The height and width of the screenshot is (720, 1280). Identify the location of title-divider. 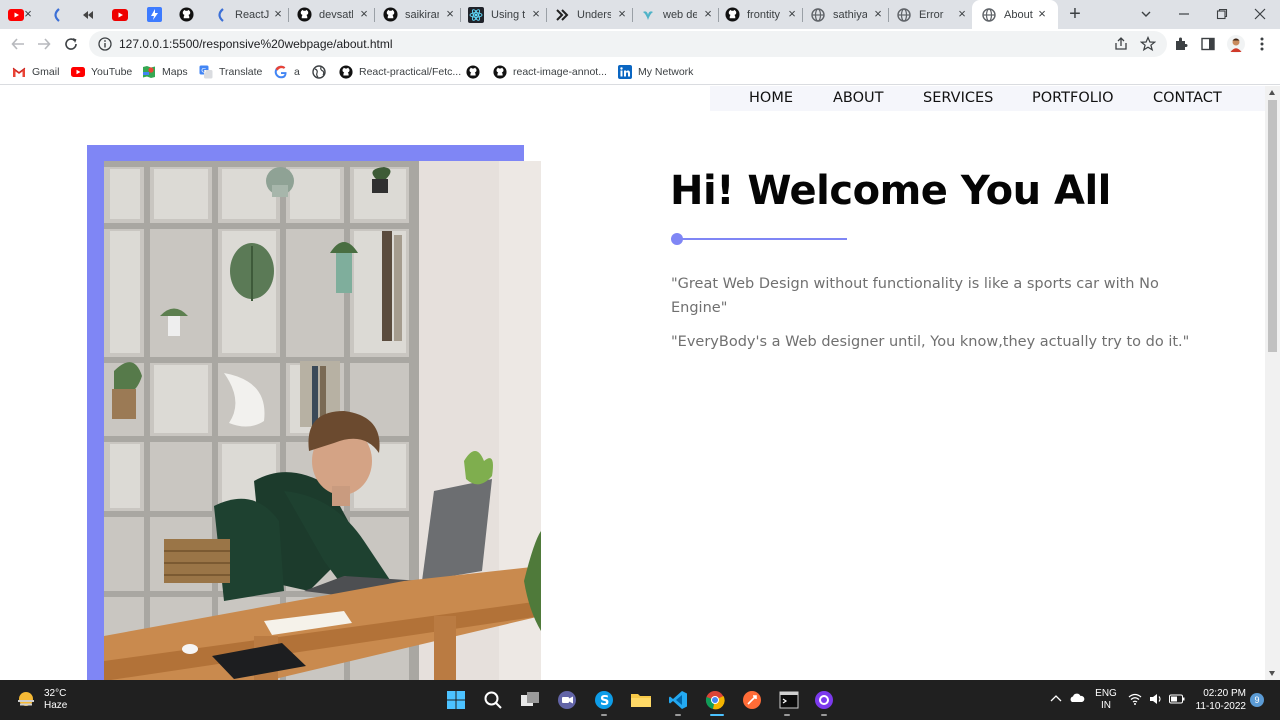
(763, 239).